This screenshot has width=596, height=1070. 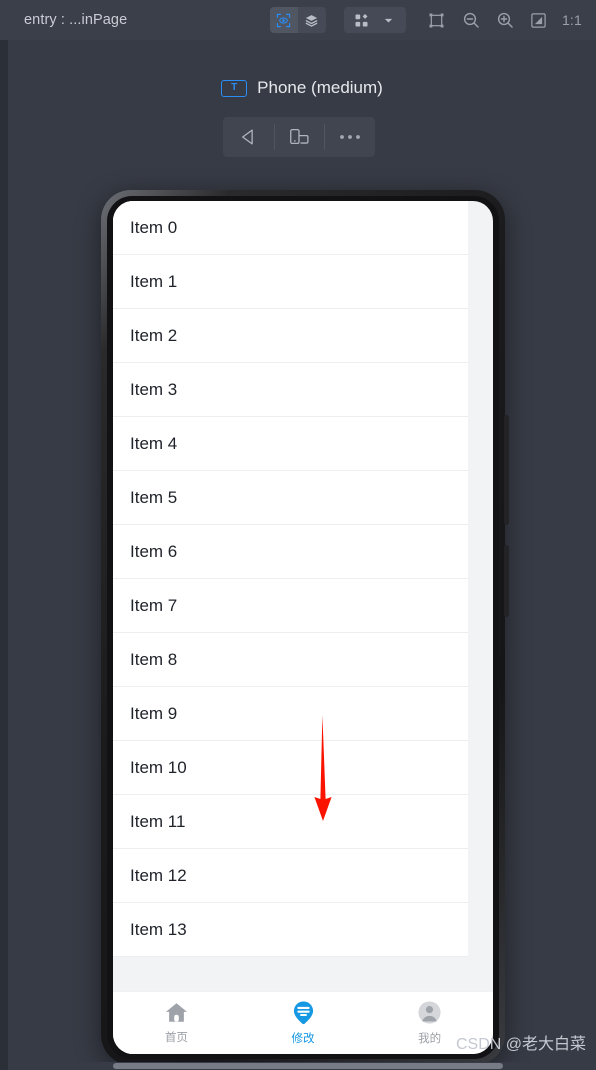 I want to click on tab-home: 首页, so click(x=176, y=1023).